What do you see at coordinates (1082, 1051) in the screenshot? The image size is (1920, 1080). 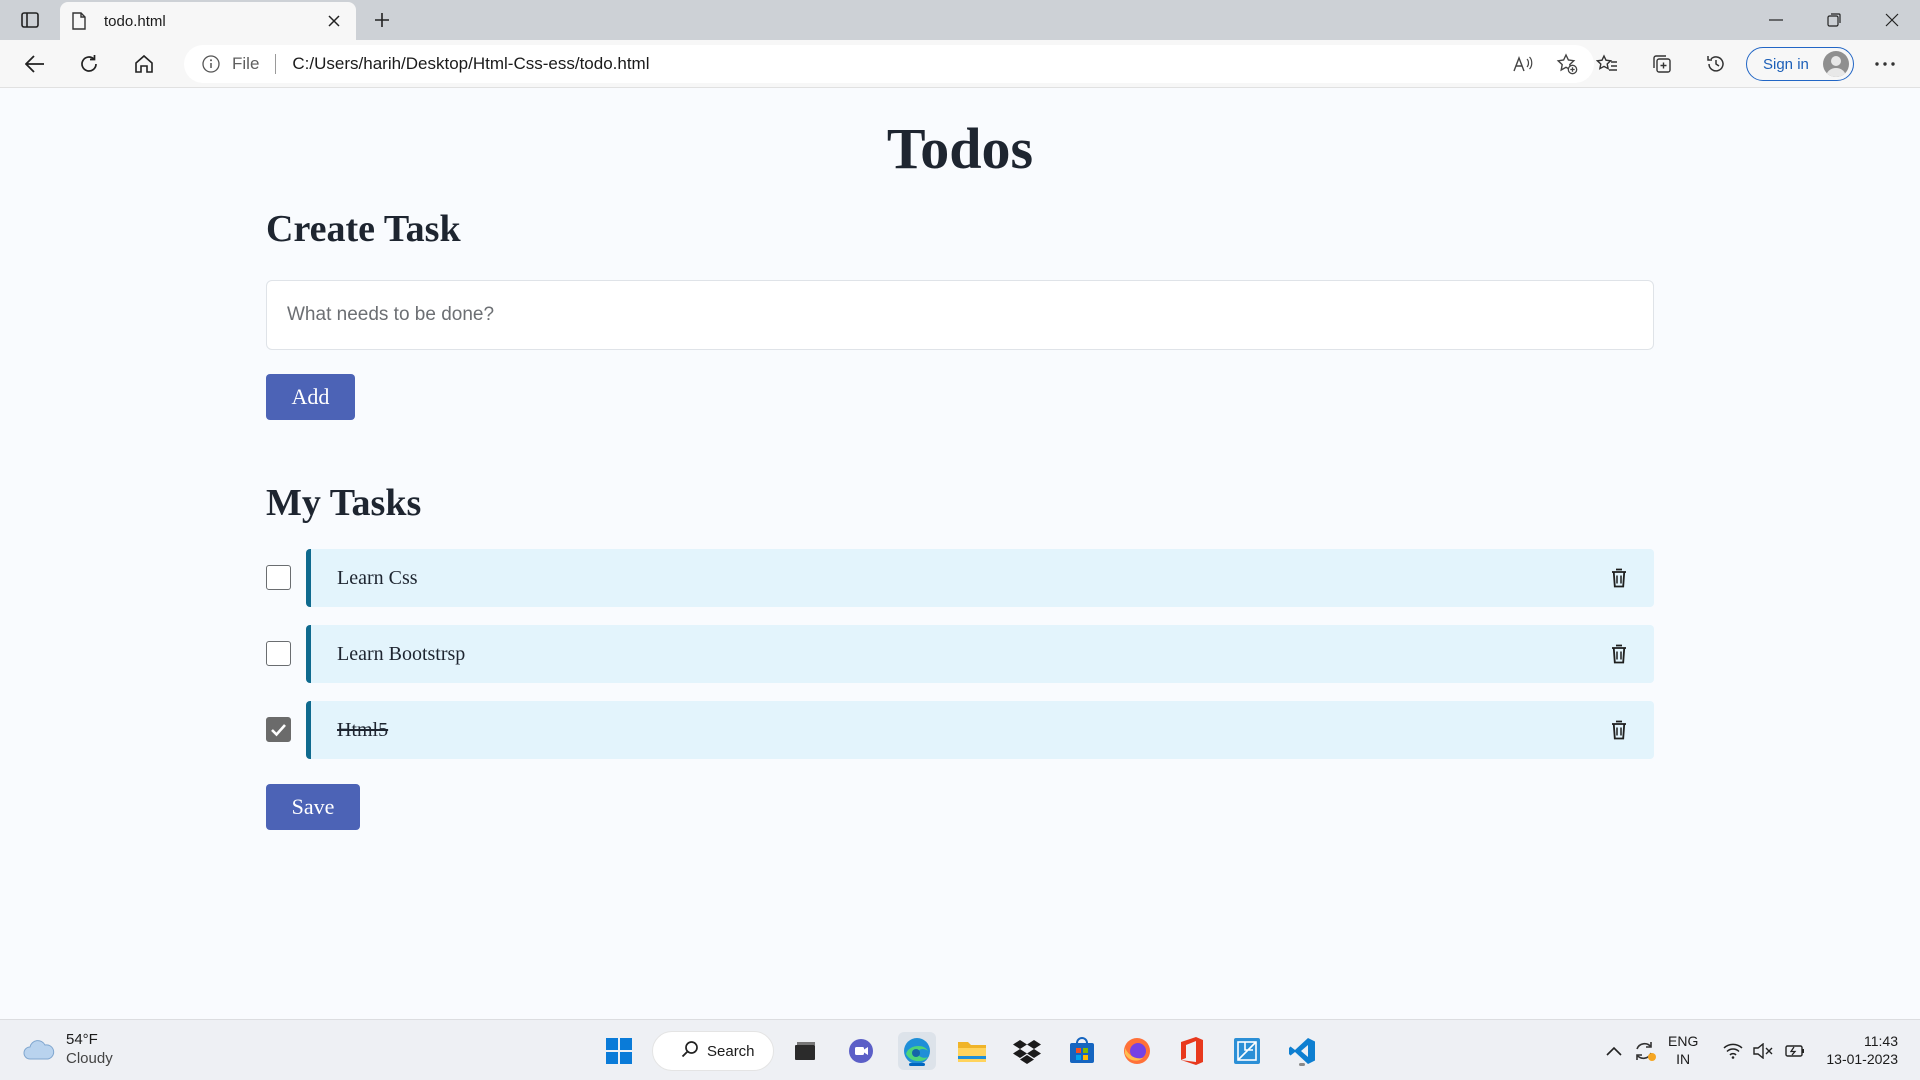 I see `store-icon` at bounding box center [1082, 1051].